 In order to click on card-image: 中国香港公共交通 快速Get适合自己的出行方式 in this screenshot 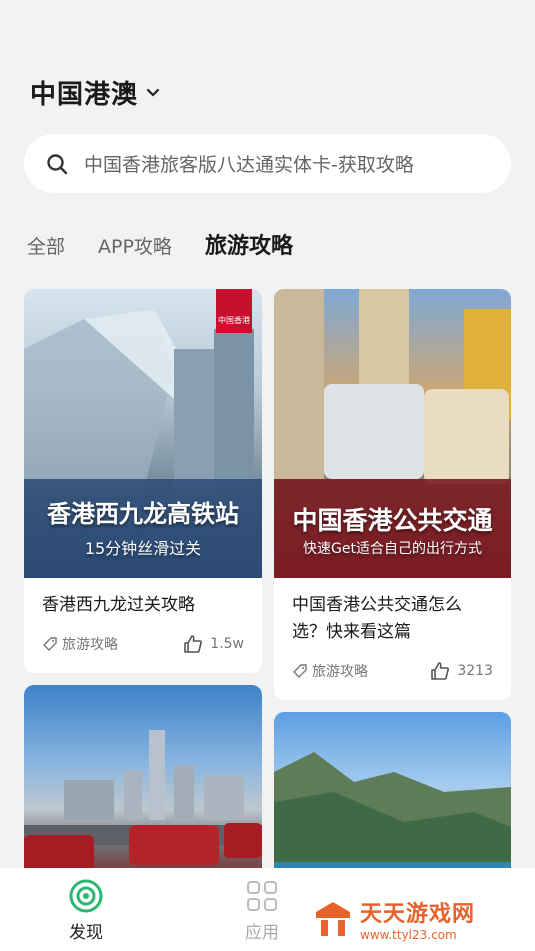, I will do `click(392, 433)`.